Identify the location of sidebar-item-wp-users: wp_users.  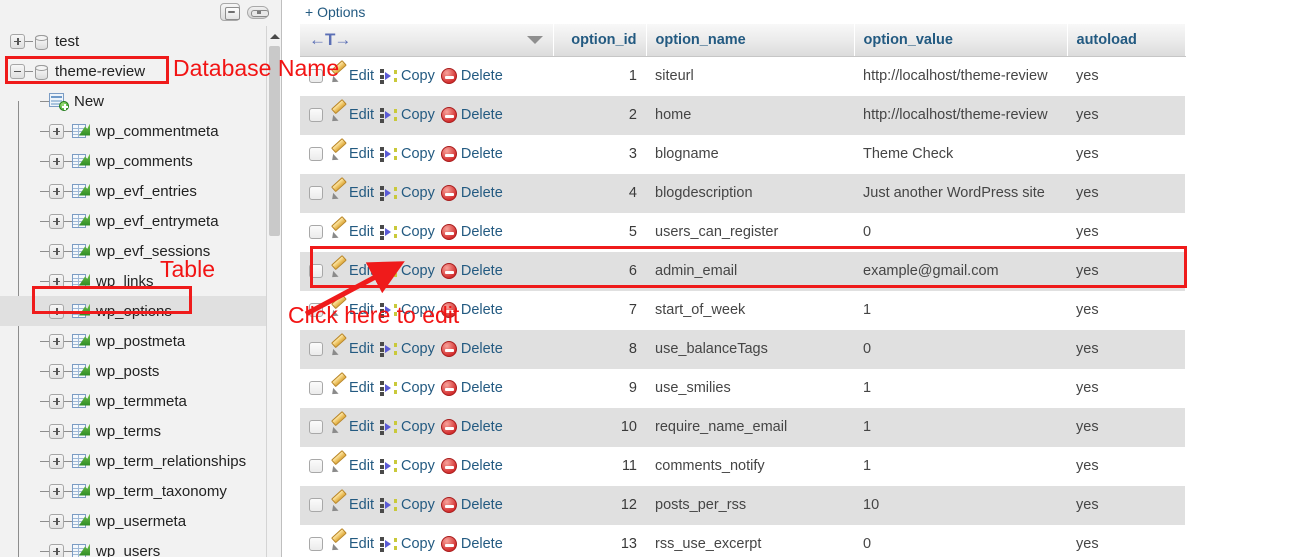
(133, 546).